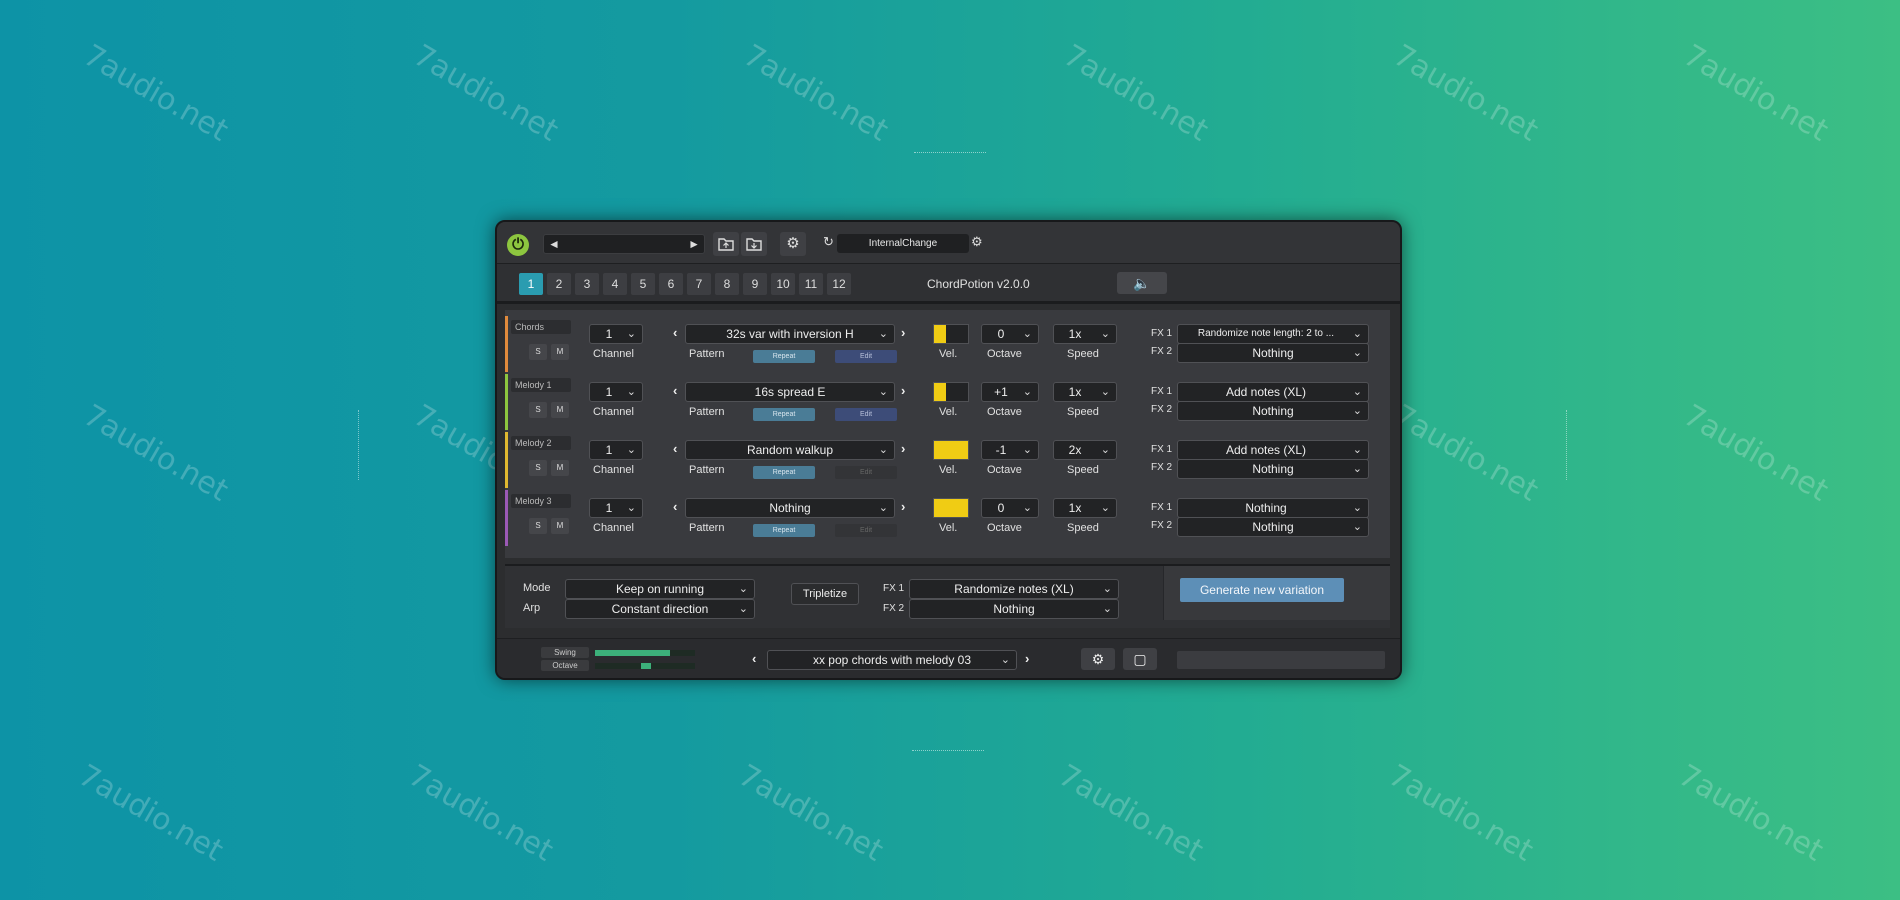 Image resolution: width=1900 pixels, height=900 pixels. Describe the element at coordinates (977, 242) in the screenshot. I see `host-settings-gear-icon: ⚙` at that location.